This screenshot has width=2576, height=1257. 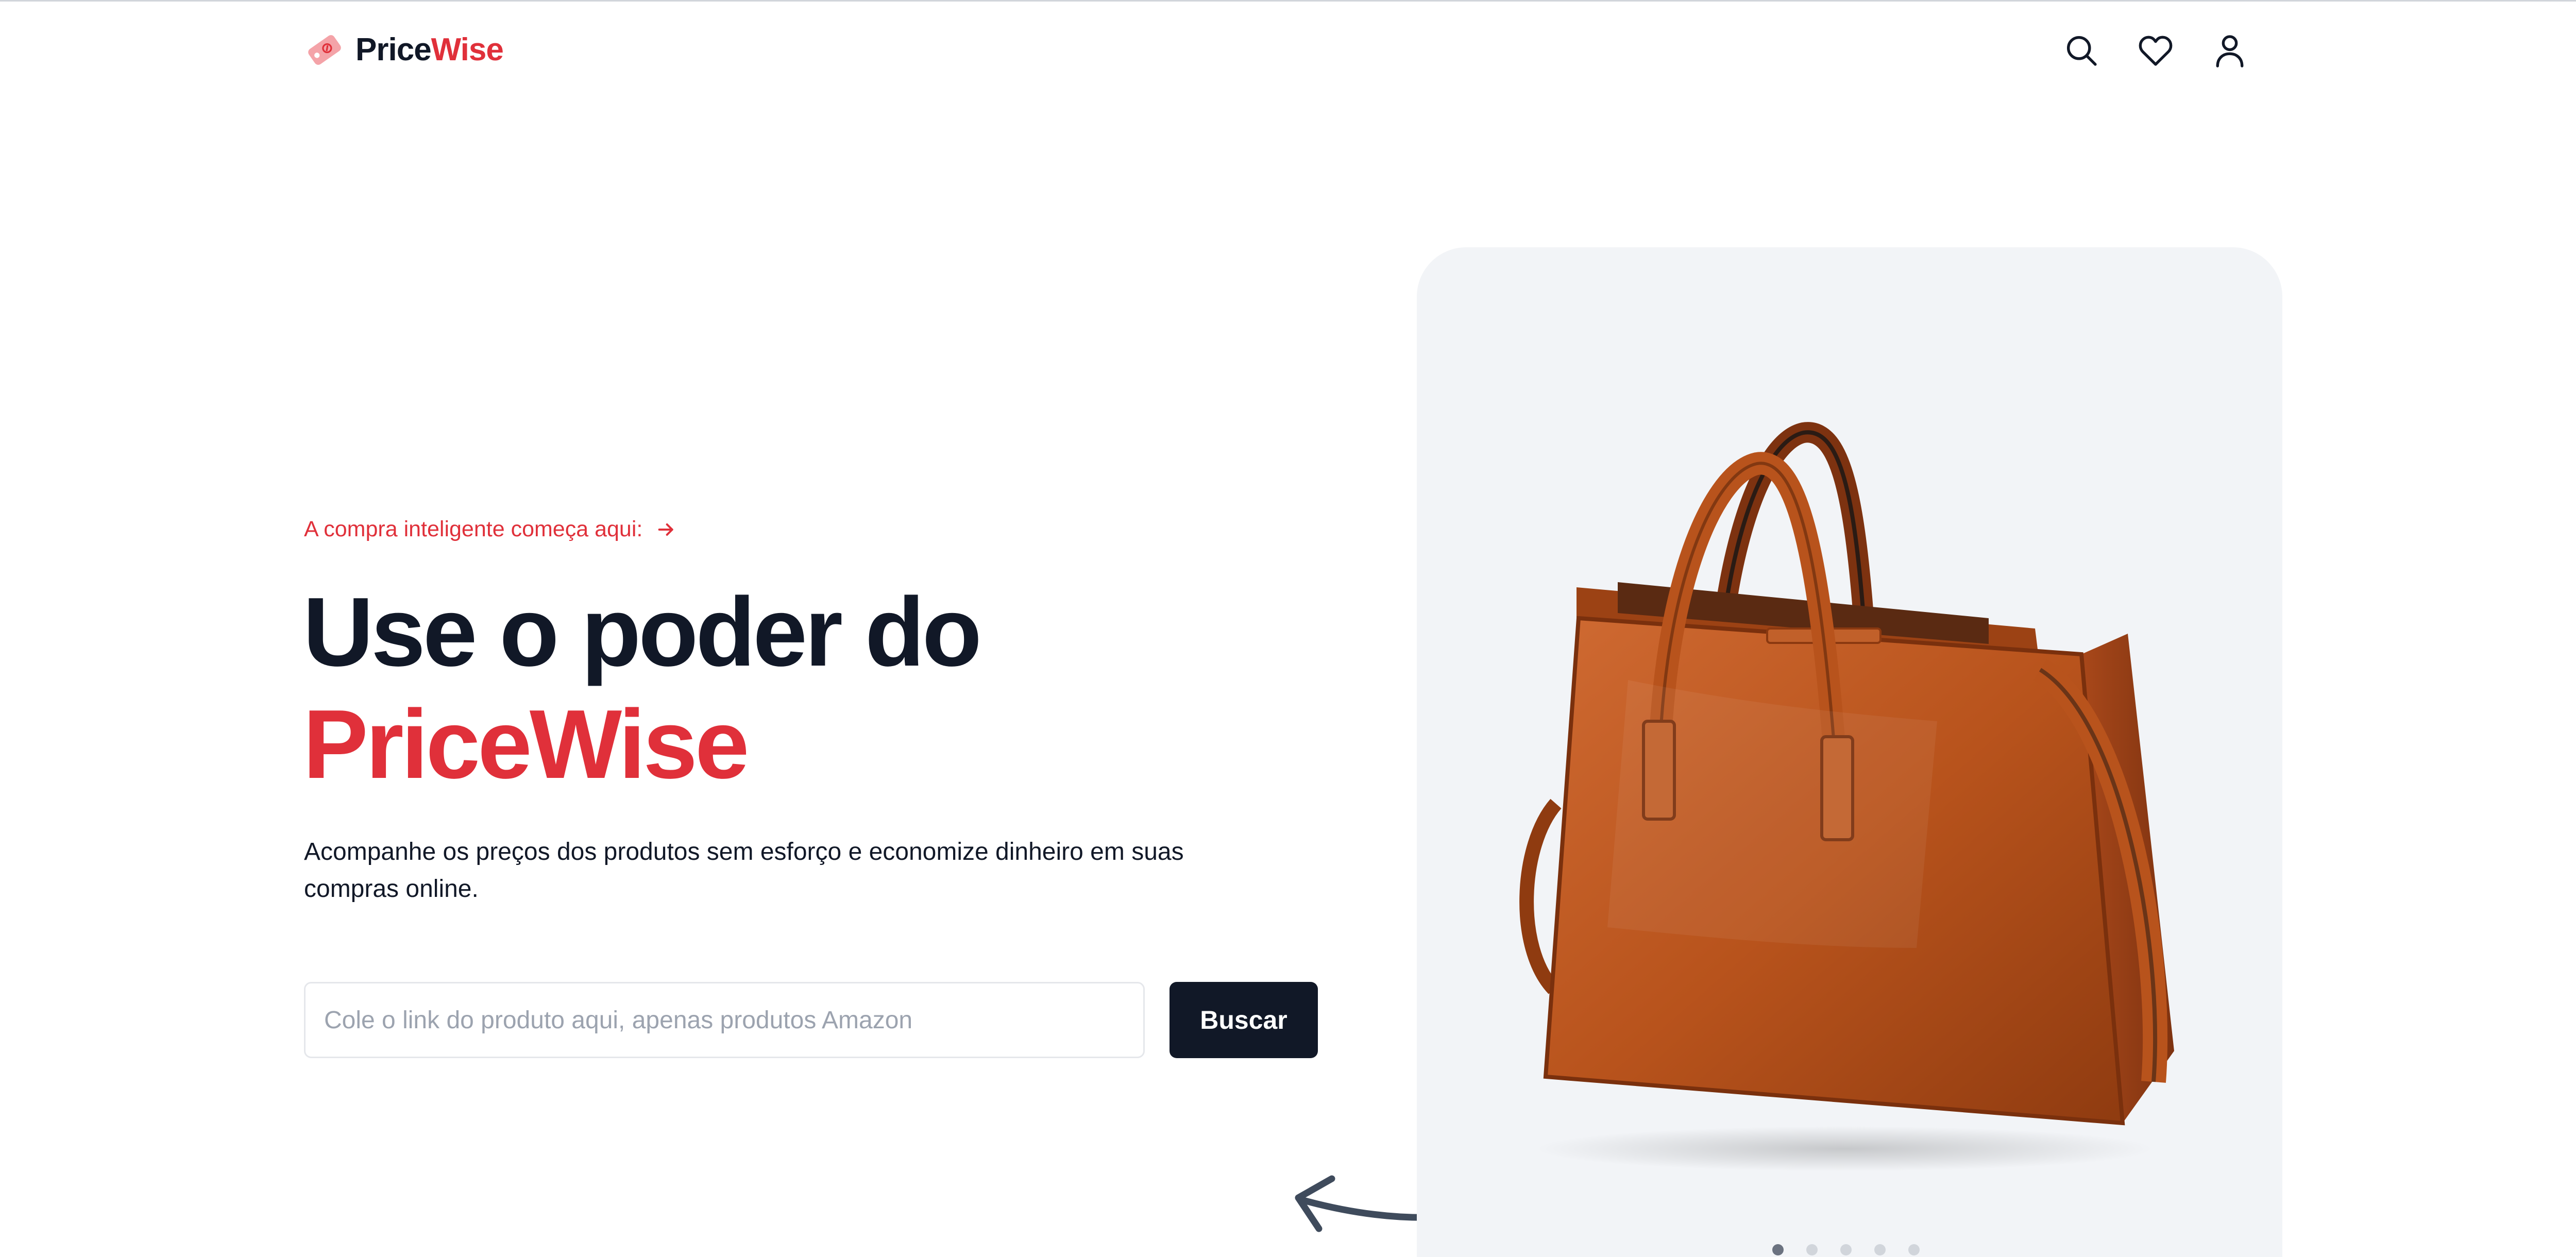 What do you see at coordinates (473, 529) in the screenshot?
I see `eyebrow-text: A compra inteligente começa aqui:` at bounding box center [473, 529].